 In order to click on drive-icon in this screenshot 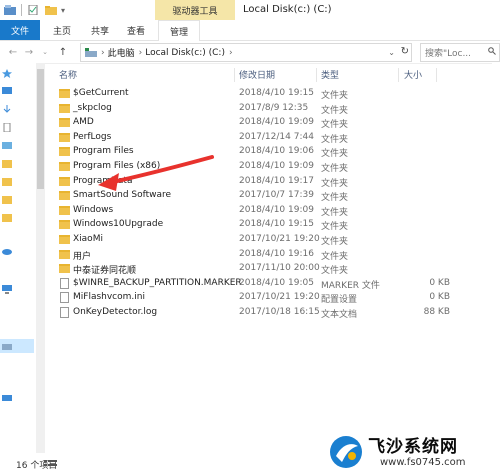, I will do `click(91, 52)`.